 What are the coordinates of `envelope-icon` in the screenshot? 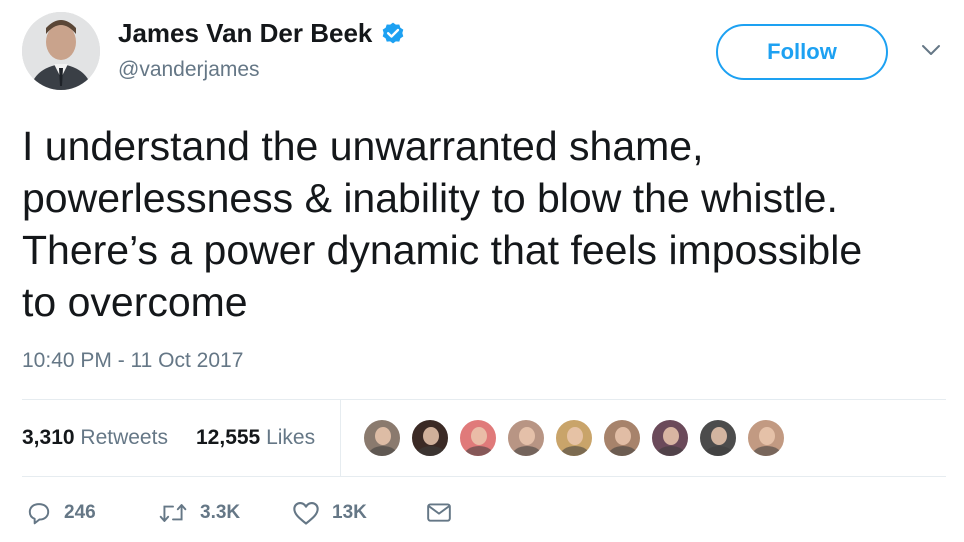 It's located at (439, 512).